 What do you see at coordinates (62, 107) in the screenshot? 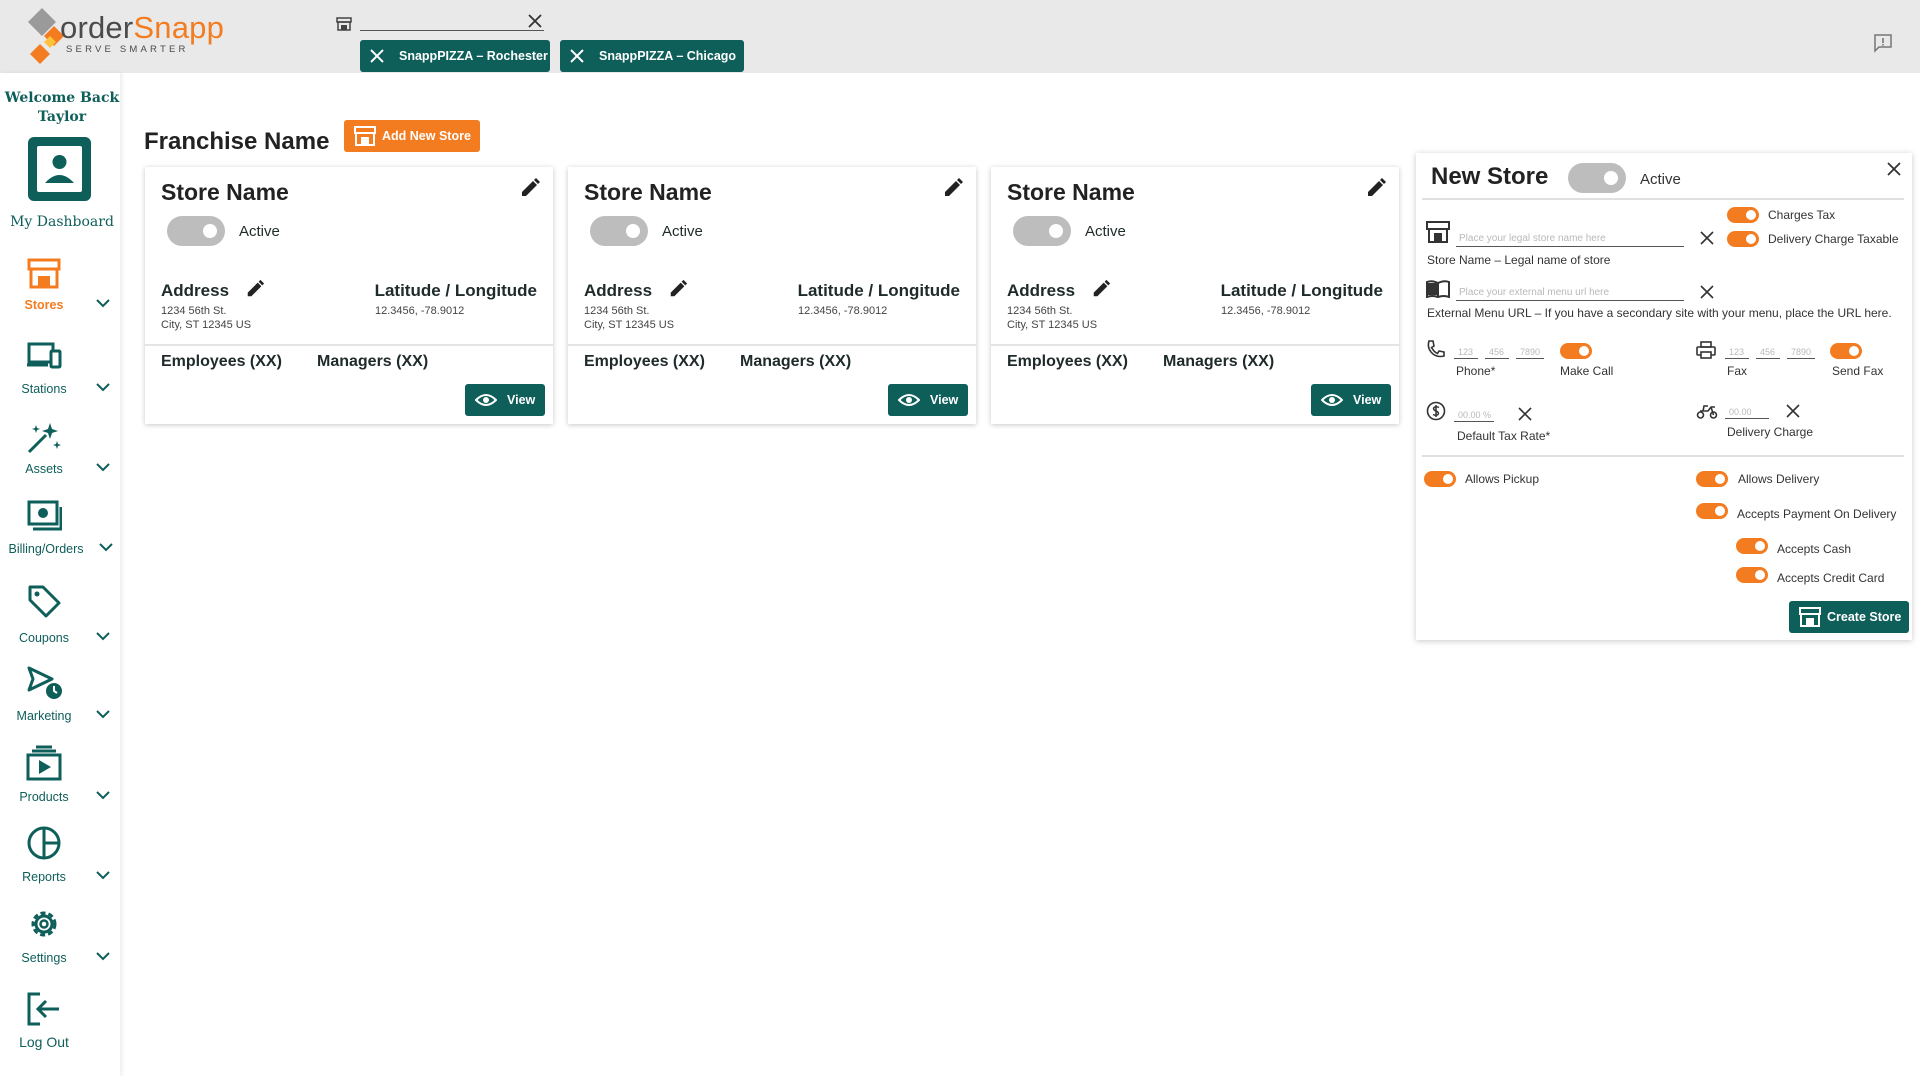
I see `welcome-text: Welcome Back Taylor` at bounding box center [62, 107].